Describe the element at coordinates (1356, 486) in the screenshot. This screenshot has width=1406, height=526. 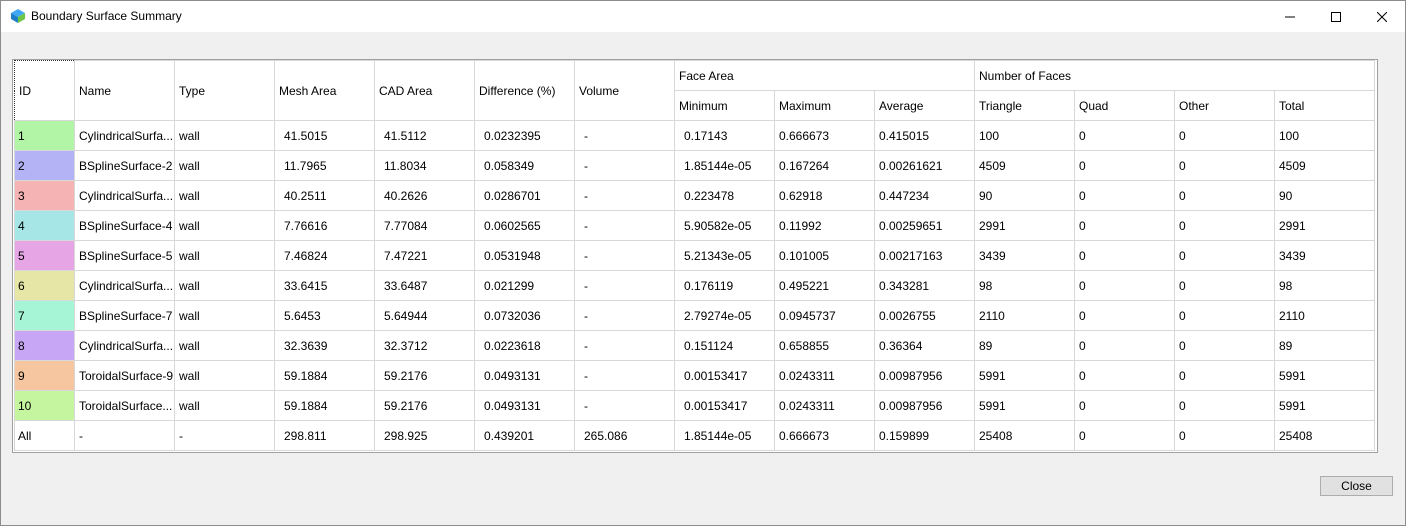
I see `close-button: Close` at that location.